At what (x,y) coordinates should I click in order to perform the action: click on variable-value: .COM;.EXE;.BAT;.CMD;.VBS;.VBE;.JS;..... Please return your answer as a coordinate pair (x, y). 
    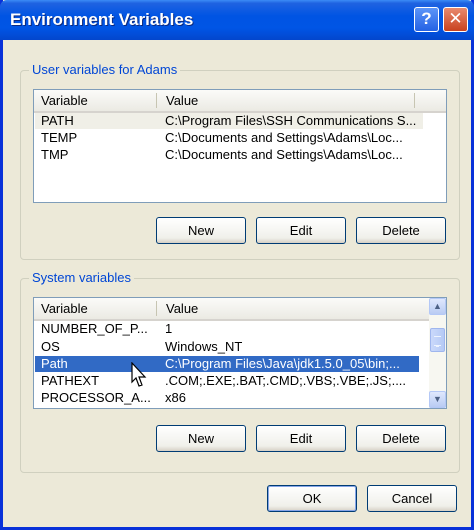
    Looking at the image, I should click on (286, 380).